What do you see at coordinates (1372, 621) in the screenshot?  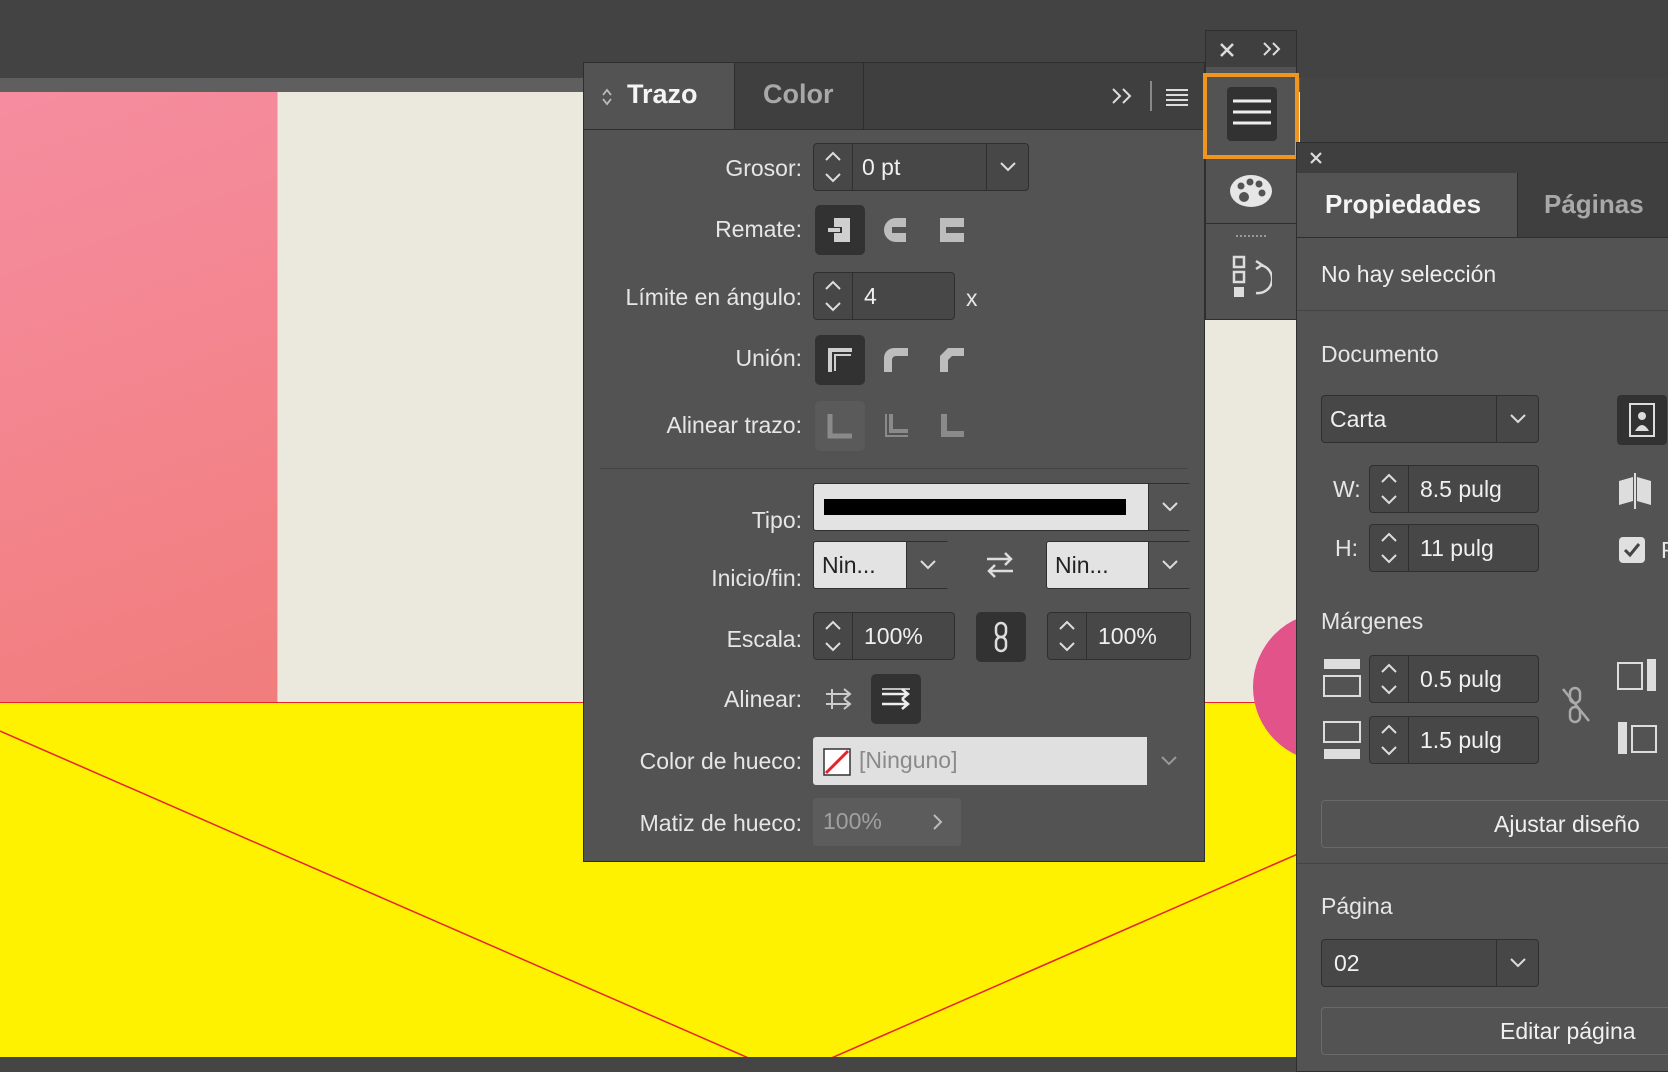 I see `margins-section-title: Márgenes` at bounding box center [1372, 621].